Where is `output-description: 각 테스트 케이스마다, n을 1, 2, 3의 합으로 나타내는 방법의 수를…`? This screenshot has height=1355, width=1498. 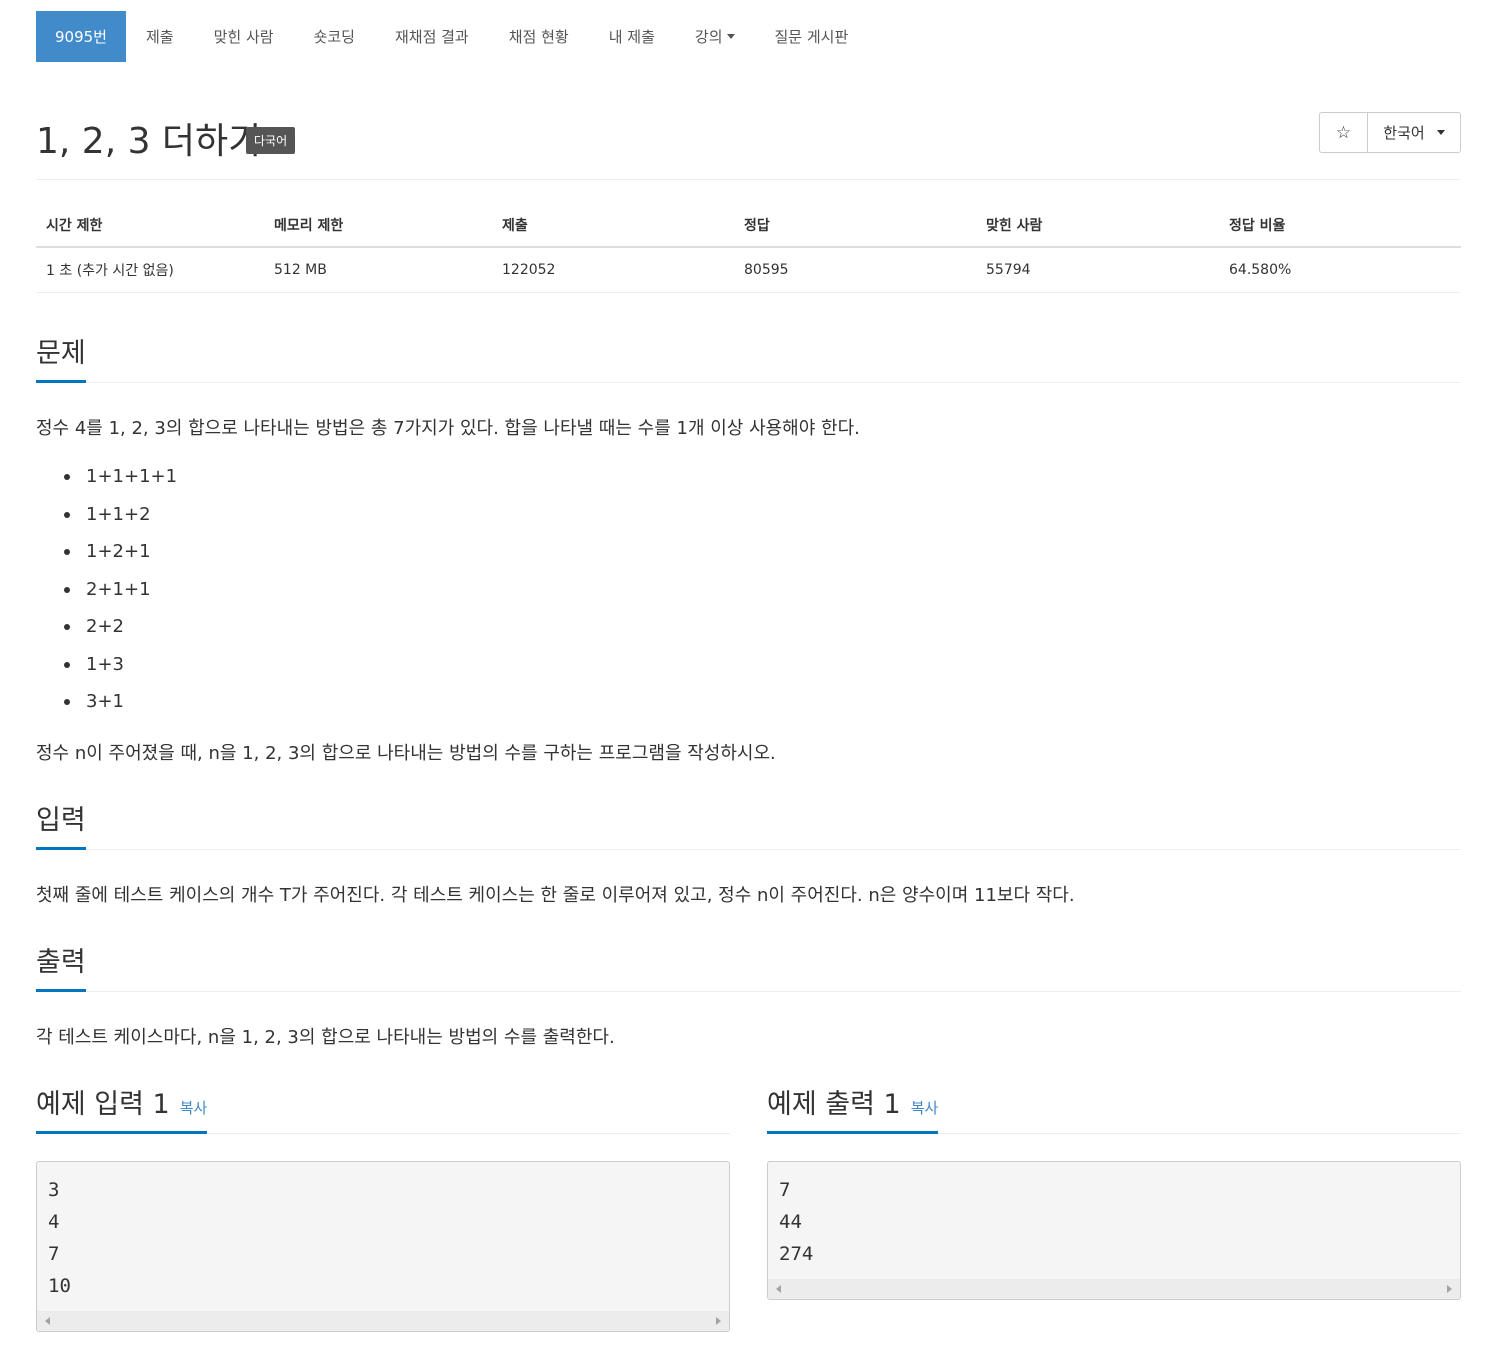
output-description: 각 테스트 케이스마다, n을 1, 2, 3의 합으로 나타내는 방법의 수를… is located at coordinates (325, 1037).